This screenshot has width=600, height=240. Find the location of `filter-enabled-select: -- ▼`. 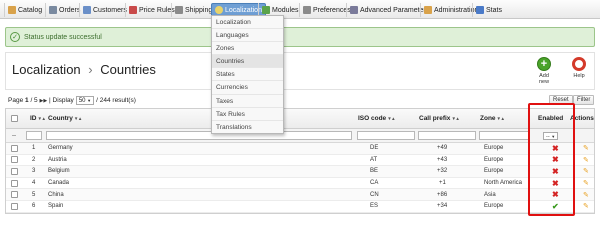

filter-enabled-select: -- ▼ is located at coordinates (550, 135).